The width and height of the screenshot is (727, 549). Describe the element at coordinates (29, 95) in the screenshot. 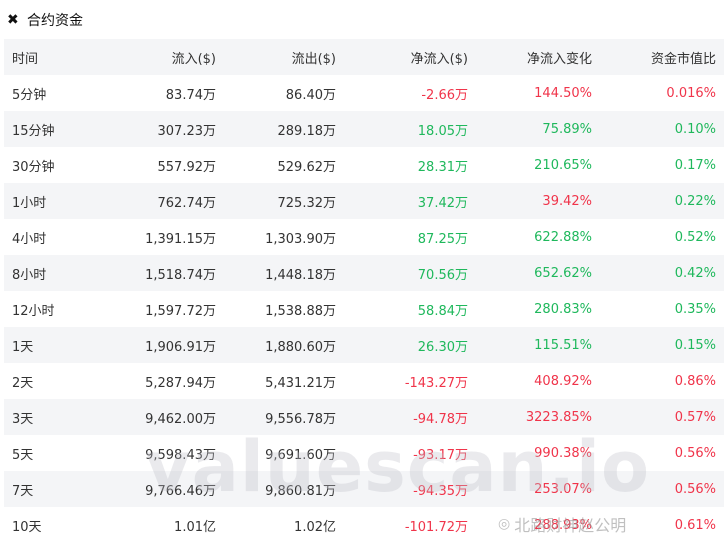

I see `cell-time: 5分钟` at that location.